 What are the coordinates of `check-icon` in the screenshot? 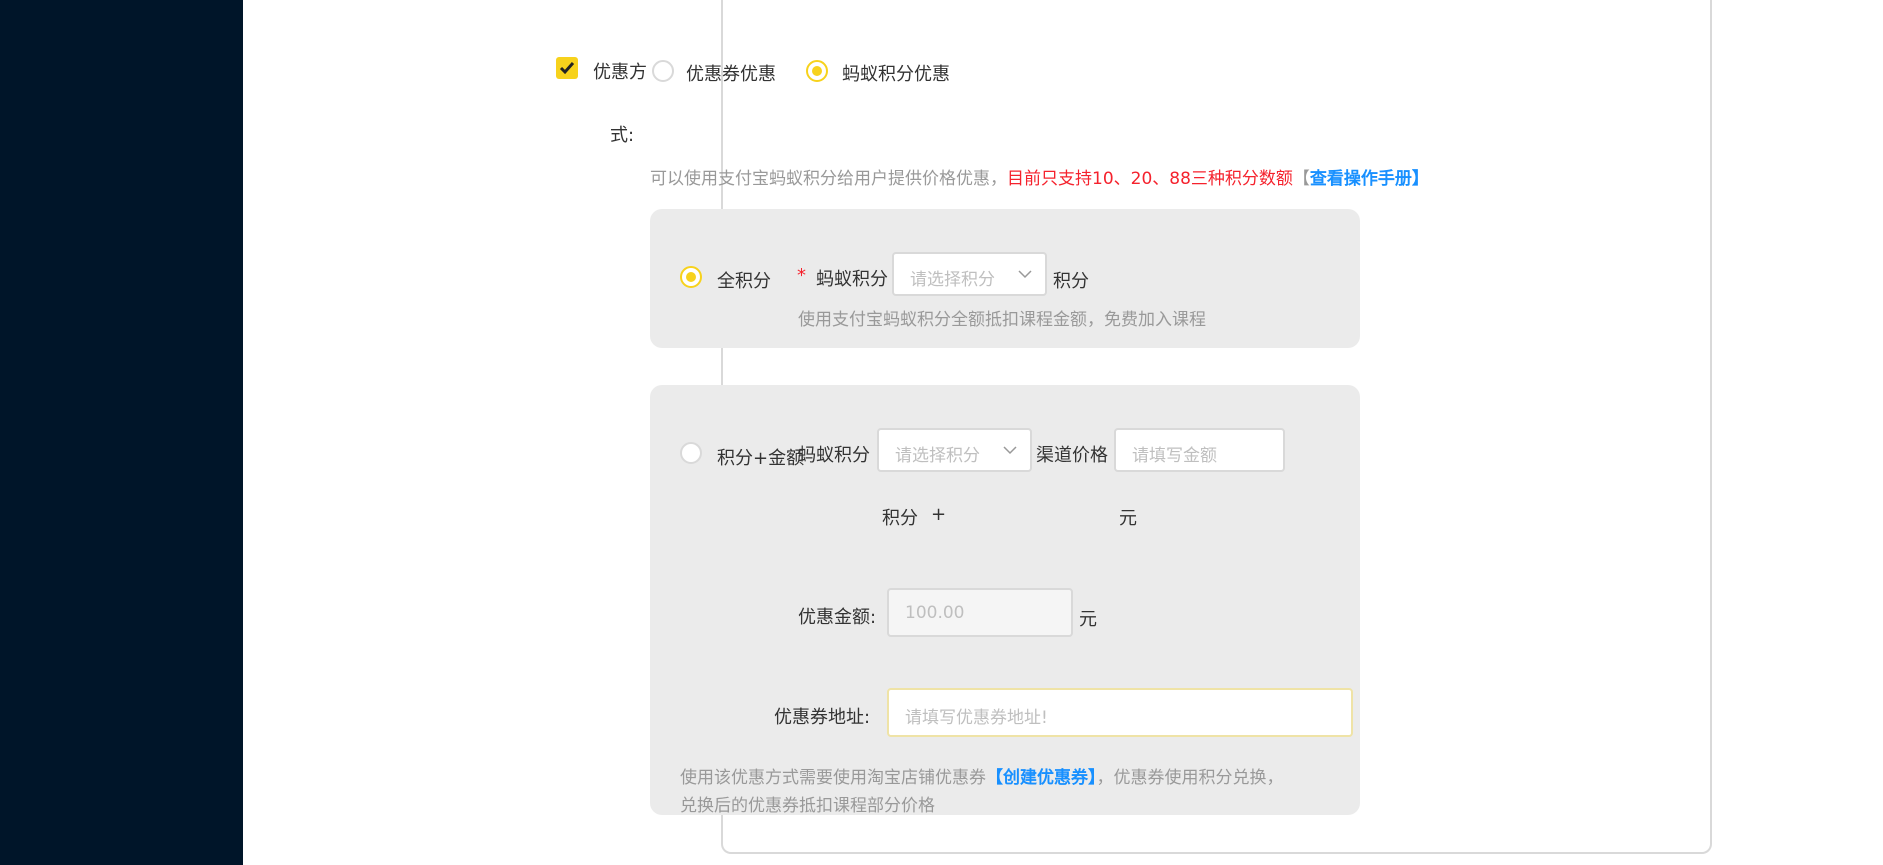 It's located at (567, 68).